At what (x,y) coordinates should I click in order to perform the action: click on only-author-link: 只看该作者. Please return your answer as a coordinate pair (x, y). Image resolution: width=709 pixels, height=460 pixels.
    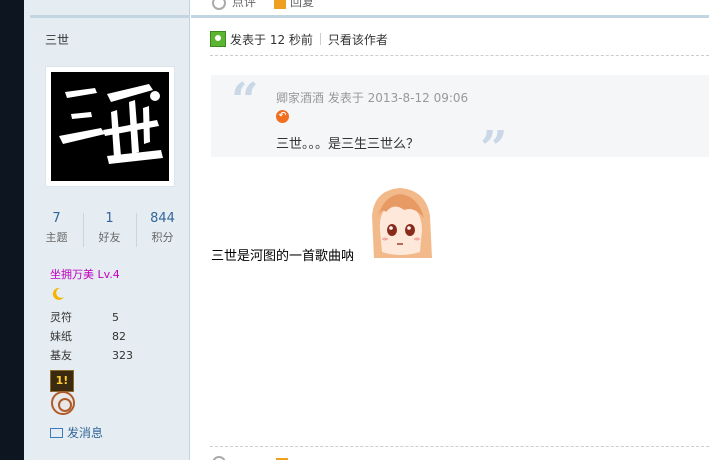
    Looking at the image, I should click on (358, 40).